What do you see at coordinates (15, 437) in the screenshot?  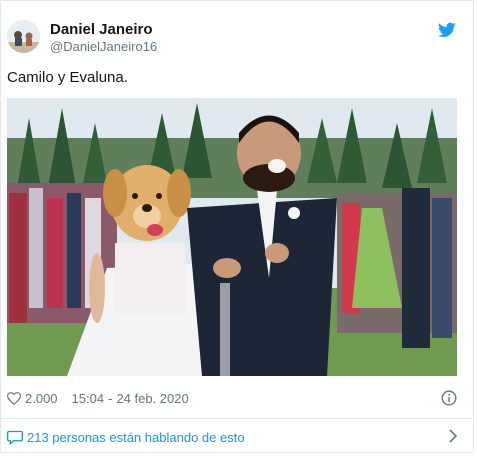 I see `speech-bubble-icon` at bounding box center [15, 437].